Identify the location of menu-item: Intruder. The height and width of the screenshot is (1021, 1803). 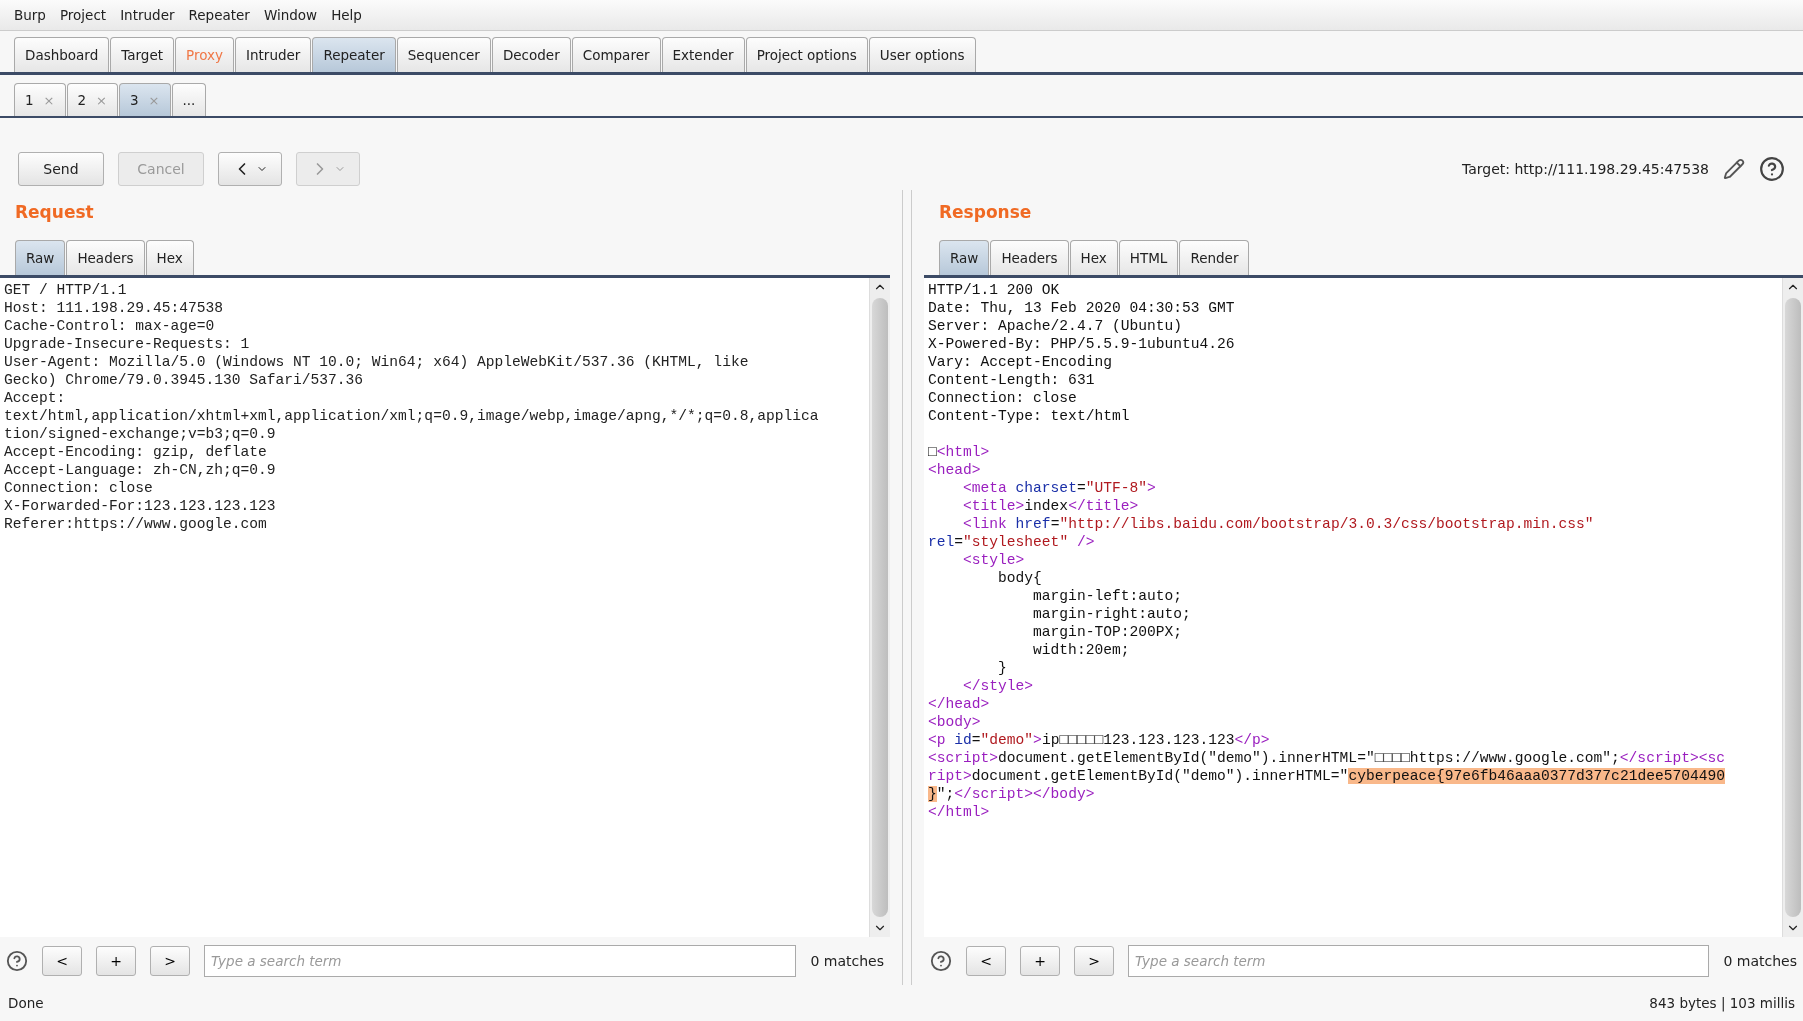
(147, 15).